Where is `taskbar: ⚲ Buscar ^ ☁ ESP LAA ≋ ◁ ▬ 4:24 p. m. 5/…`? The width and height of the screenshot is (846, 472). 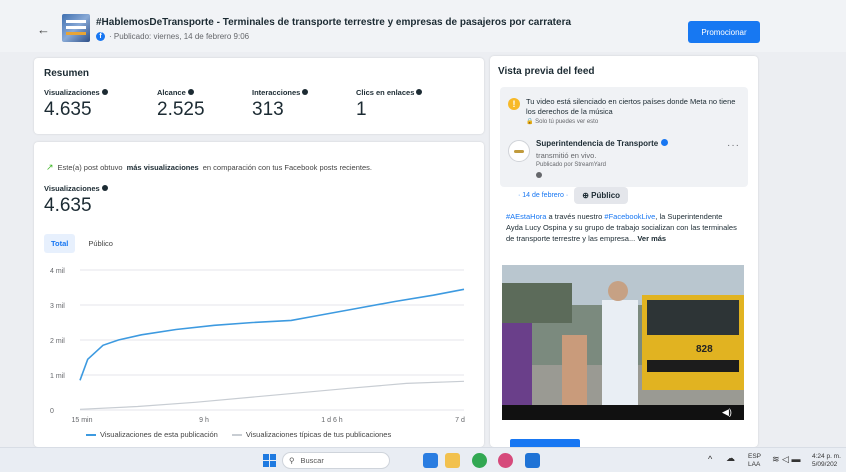
taskbar: ⚲ Buscar ^ ☁ ESP LAA ≋ ◁ ▬ 4:24 p. m. 5/… is located at coordinates (423, 459).